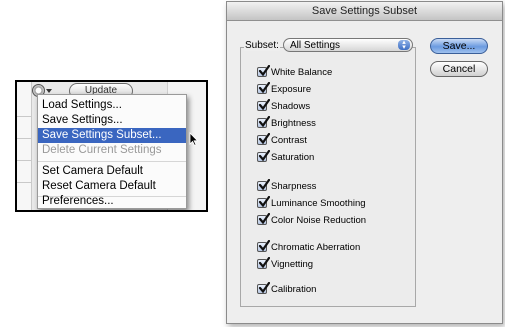  What do you see at coordinates (315, 45) in the screenshot?
I see `subset-select-value: All Settings` at bounding box center [315, 45].